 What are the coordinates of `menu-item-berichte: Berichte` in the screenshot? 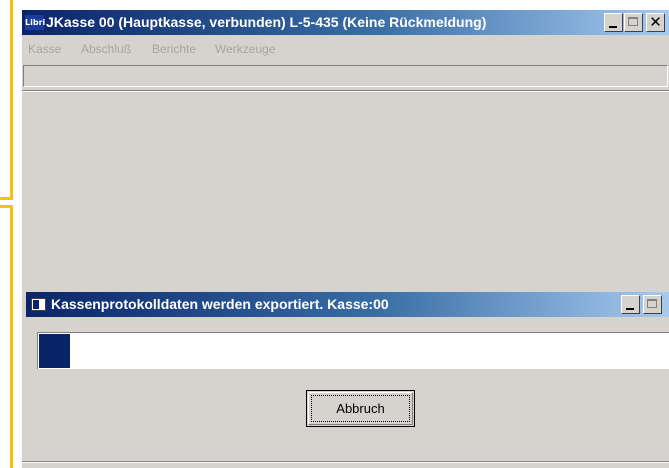 It's located at (174, 49).